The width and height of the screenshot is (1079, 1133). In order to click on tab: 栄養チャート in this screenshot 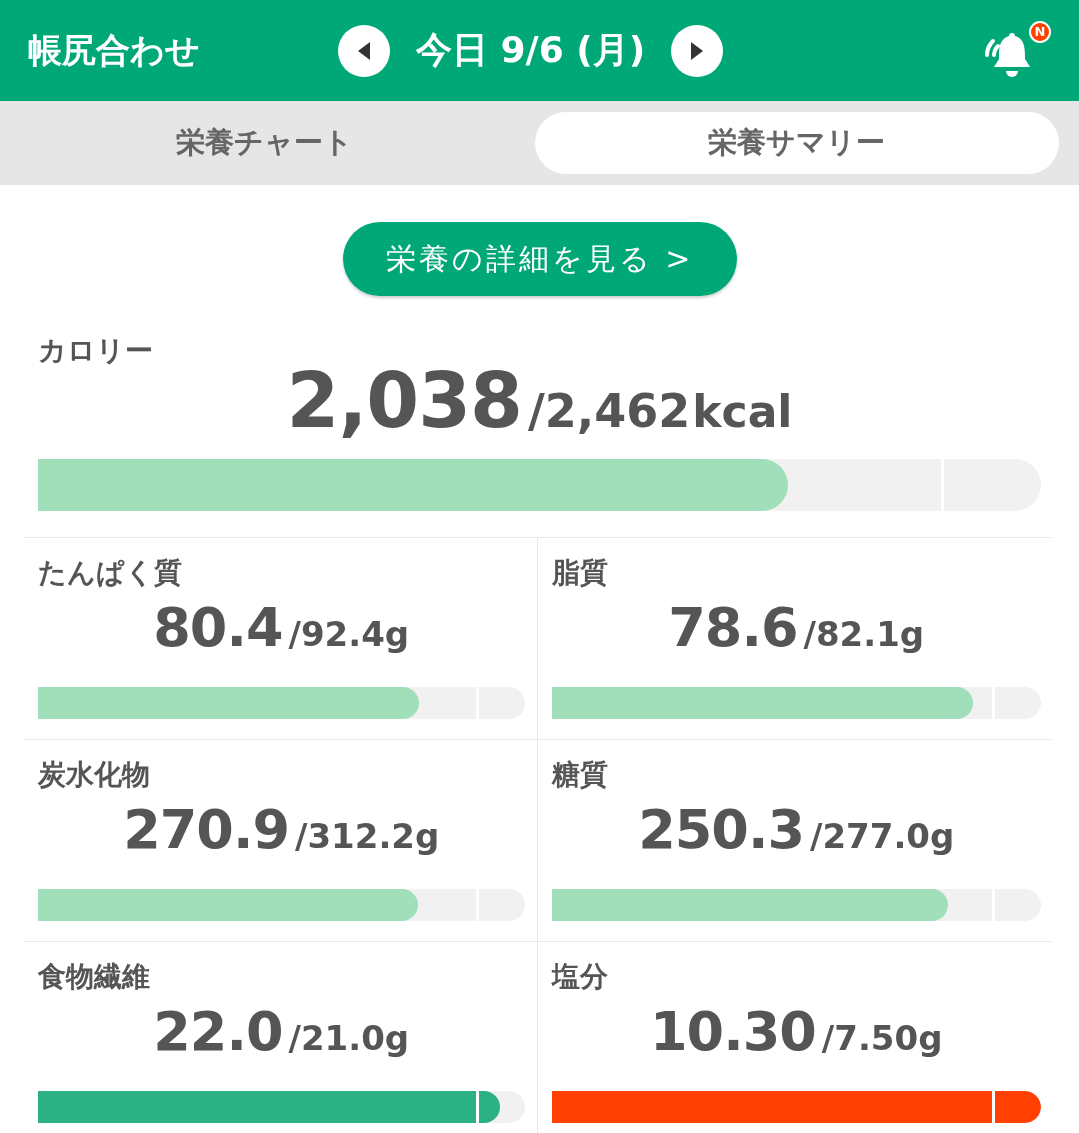, I will do `click(264, 143)`.